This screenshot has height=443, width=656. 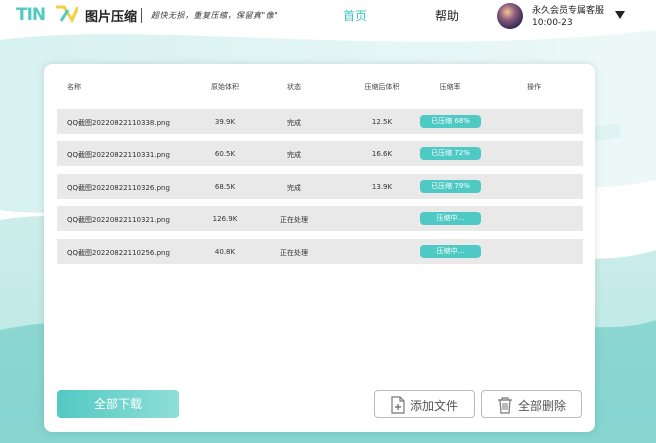 I want to click on header-ratio: 压缩率, so click(x=450, y=87).